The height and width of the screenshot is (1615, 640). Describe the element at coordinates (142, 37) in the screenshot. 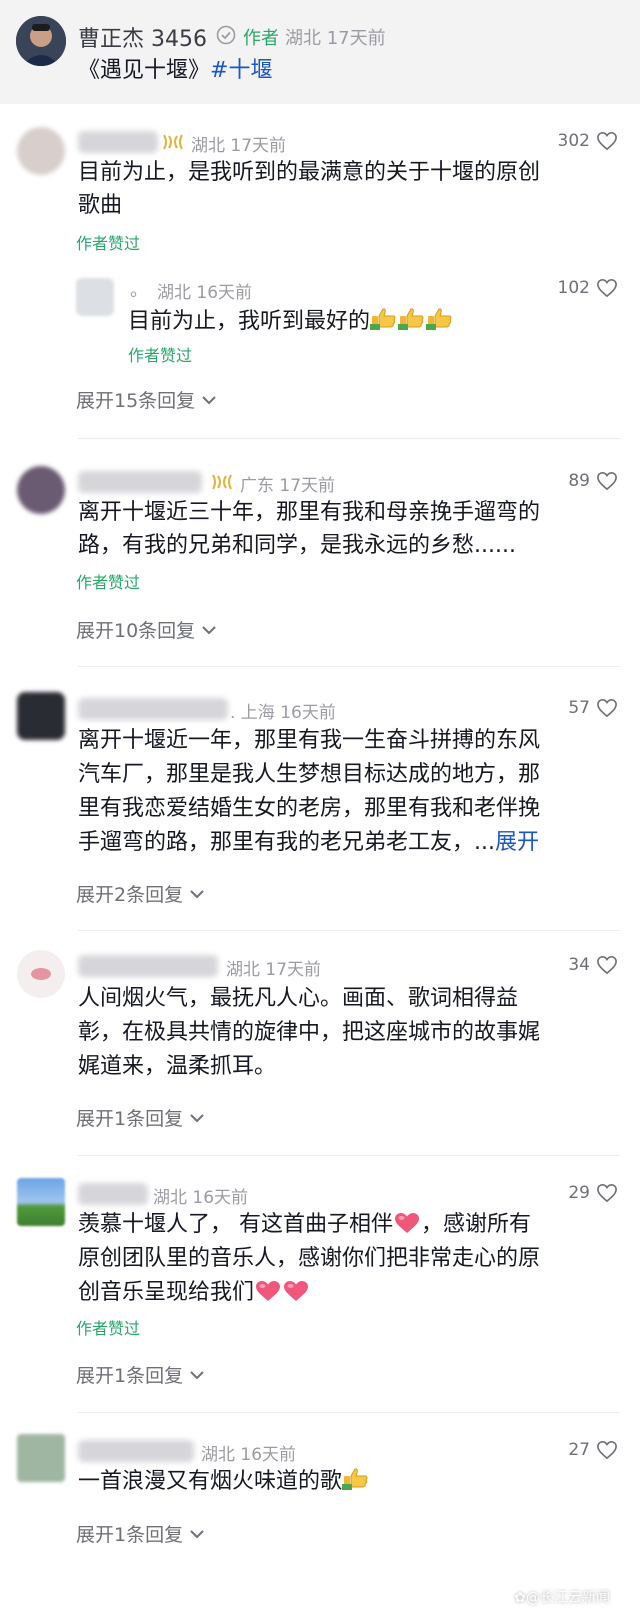

I see `author-name: 曹正杰 3456` at that location.